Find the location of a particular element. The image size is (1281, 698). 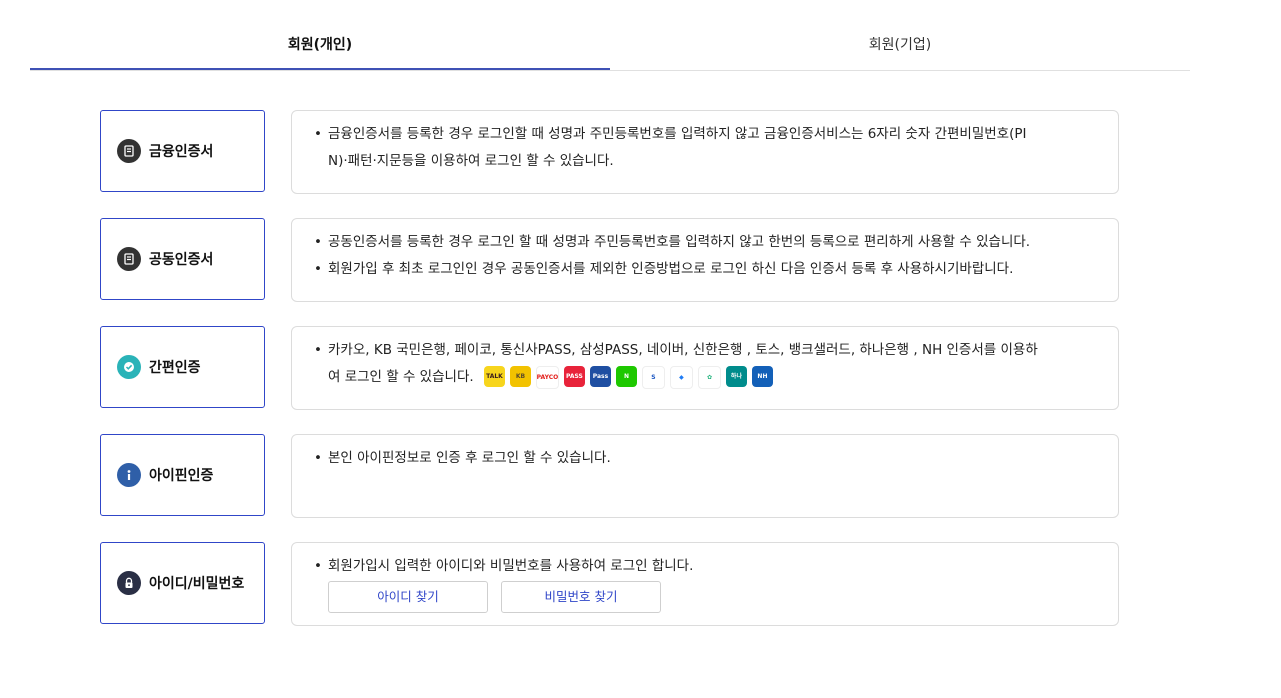

ipin-icon is located at coordinates (129, 475).